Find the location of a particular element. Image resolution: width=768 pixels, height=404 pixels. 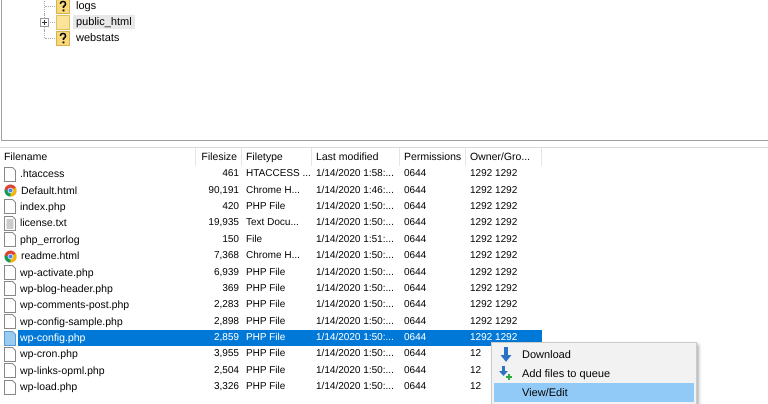

column-header: Filesize is located at coordinates (219, 157).